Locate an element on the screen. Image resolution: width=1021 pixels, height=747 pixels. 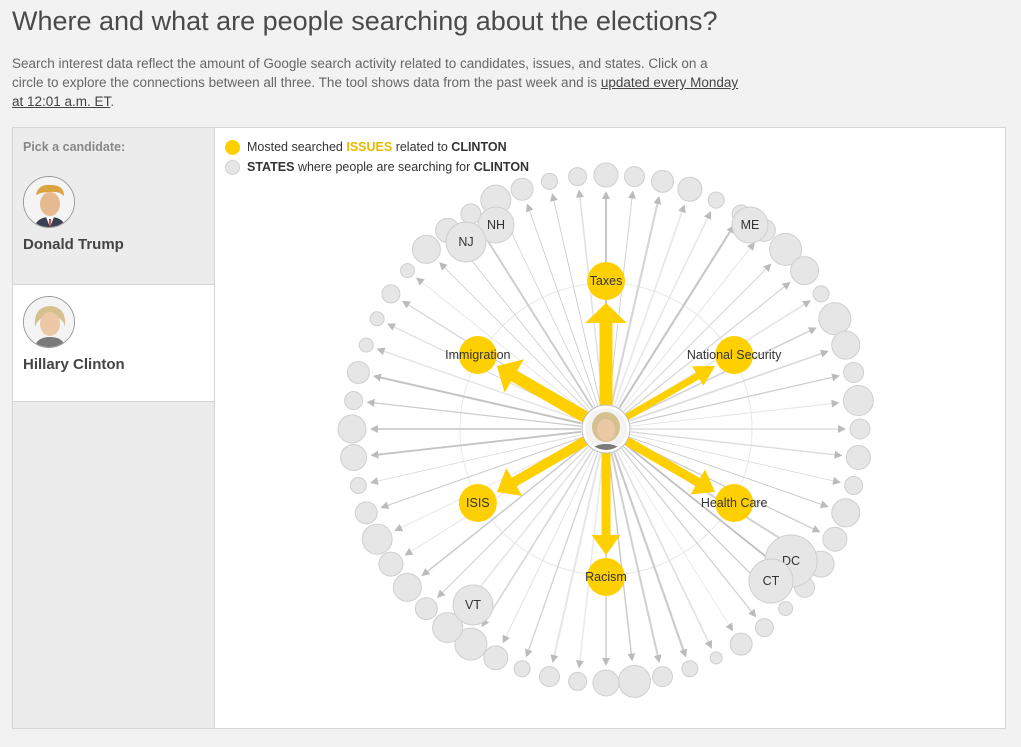
issue-label: Health Care is located at coordinates (734, 503).